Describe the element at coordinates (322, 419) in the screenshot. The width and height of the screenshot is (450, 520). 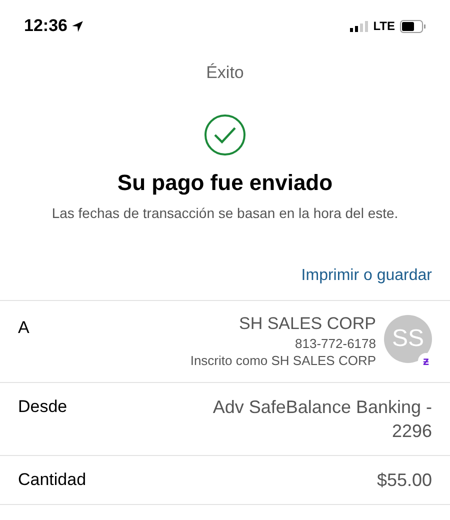
I see `row-value: Adv SafeBalance Banking - 2296` at that location.